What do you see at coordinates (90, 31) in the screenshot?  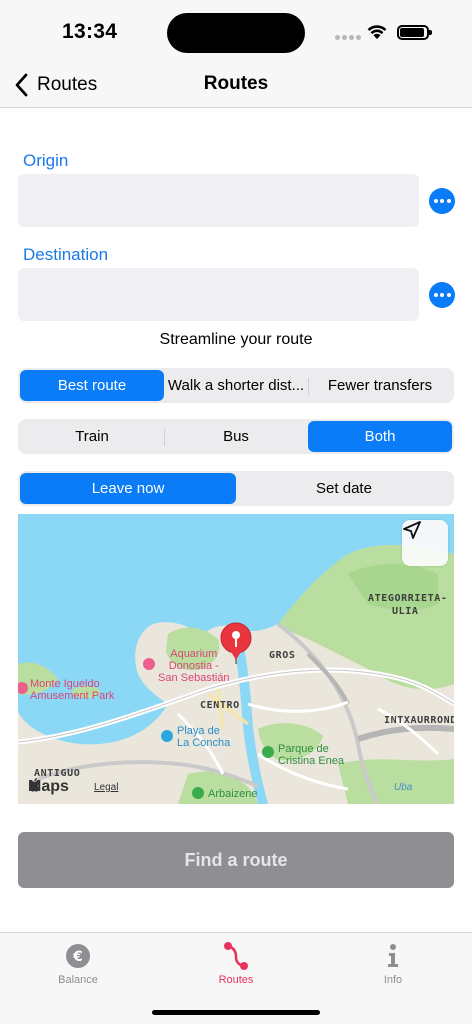 I see `status-time: 13:34` at bounding box center [90, 31].